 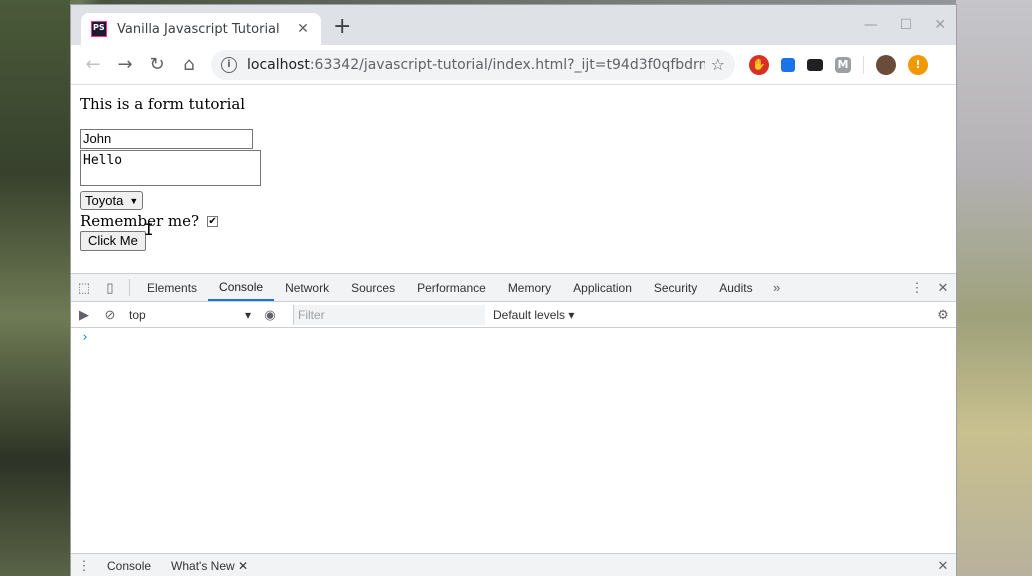 I want to click on info-icon: i, so click(x=229, y=64).